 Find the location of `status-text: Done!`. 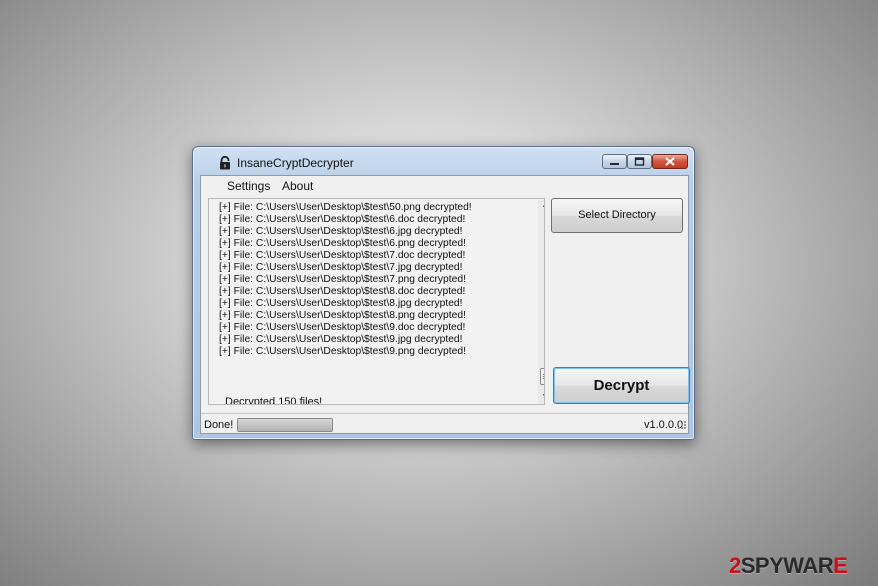

status-text: Done! is located at coordinates (219, 425).